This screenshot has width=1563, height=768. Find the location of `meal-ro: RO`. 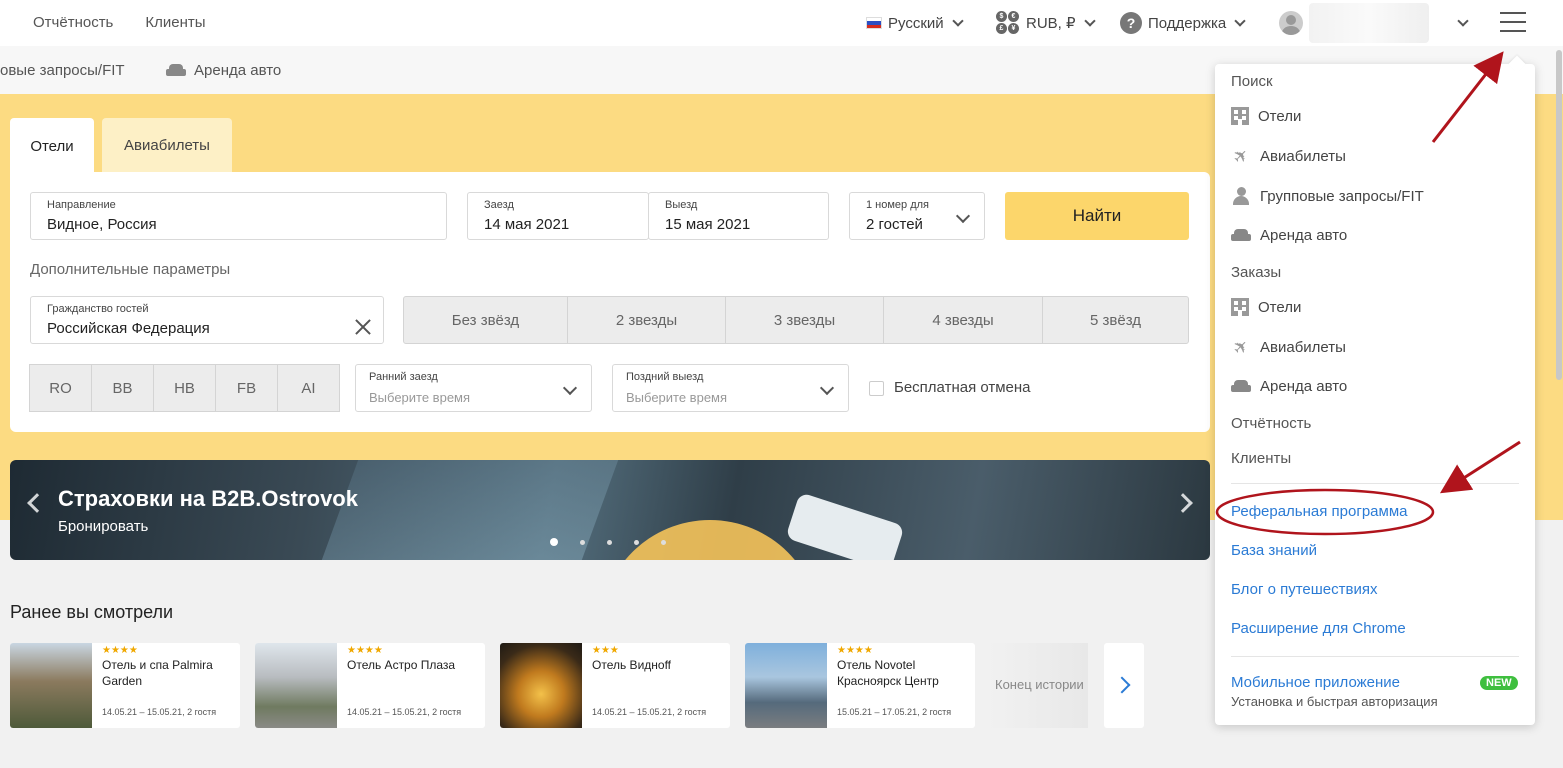

meal-ro: RO is located at coordinates (60, 388).